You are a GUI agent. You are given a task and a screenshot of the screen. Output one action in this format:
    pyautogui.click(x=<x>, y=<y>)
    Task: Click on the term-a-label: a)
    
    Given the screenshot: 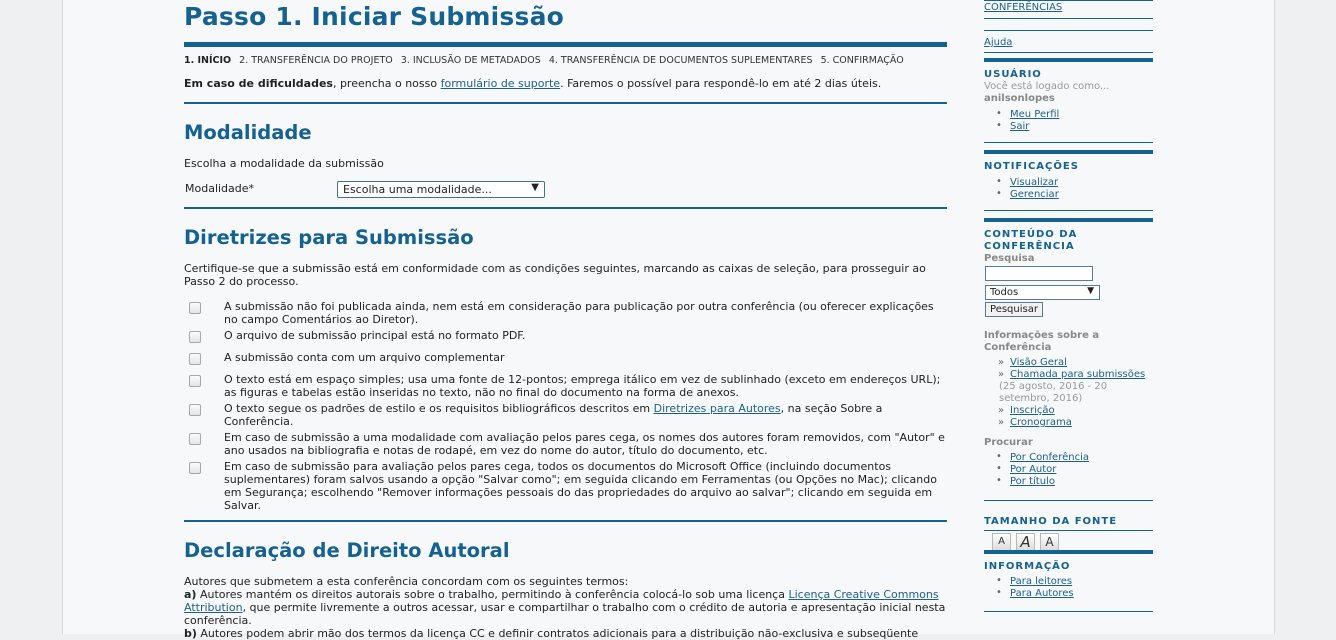 What is the action you would take?
    pyautogui.click(x=190, y=594)
    